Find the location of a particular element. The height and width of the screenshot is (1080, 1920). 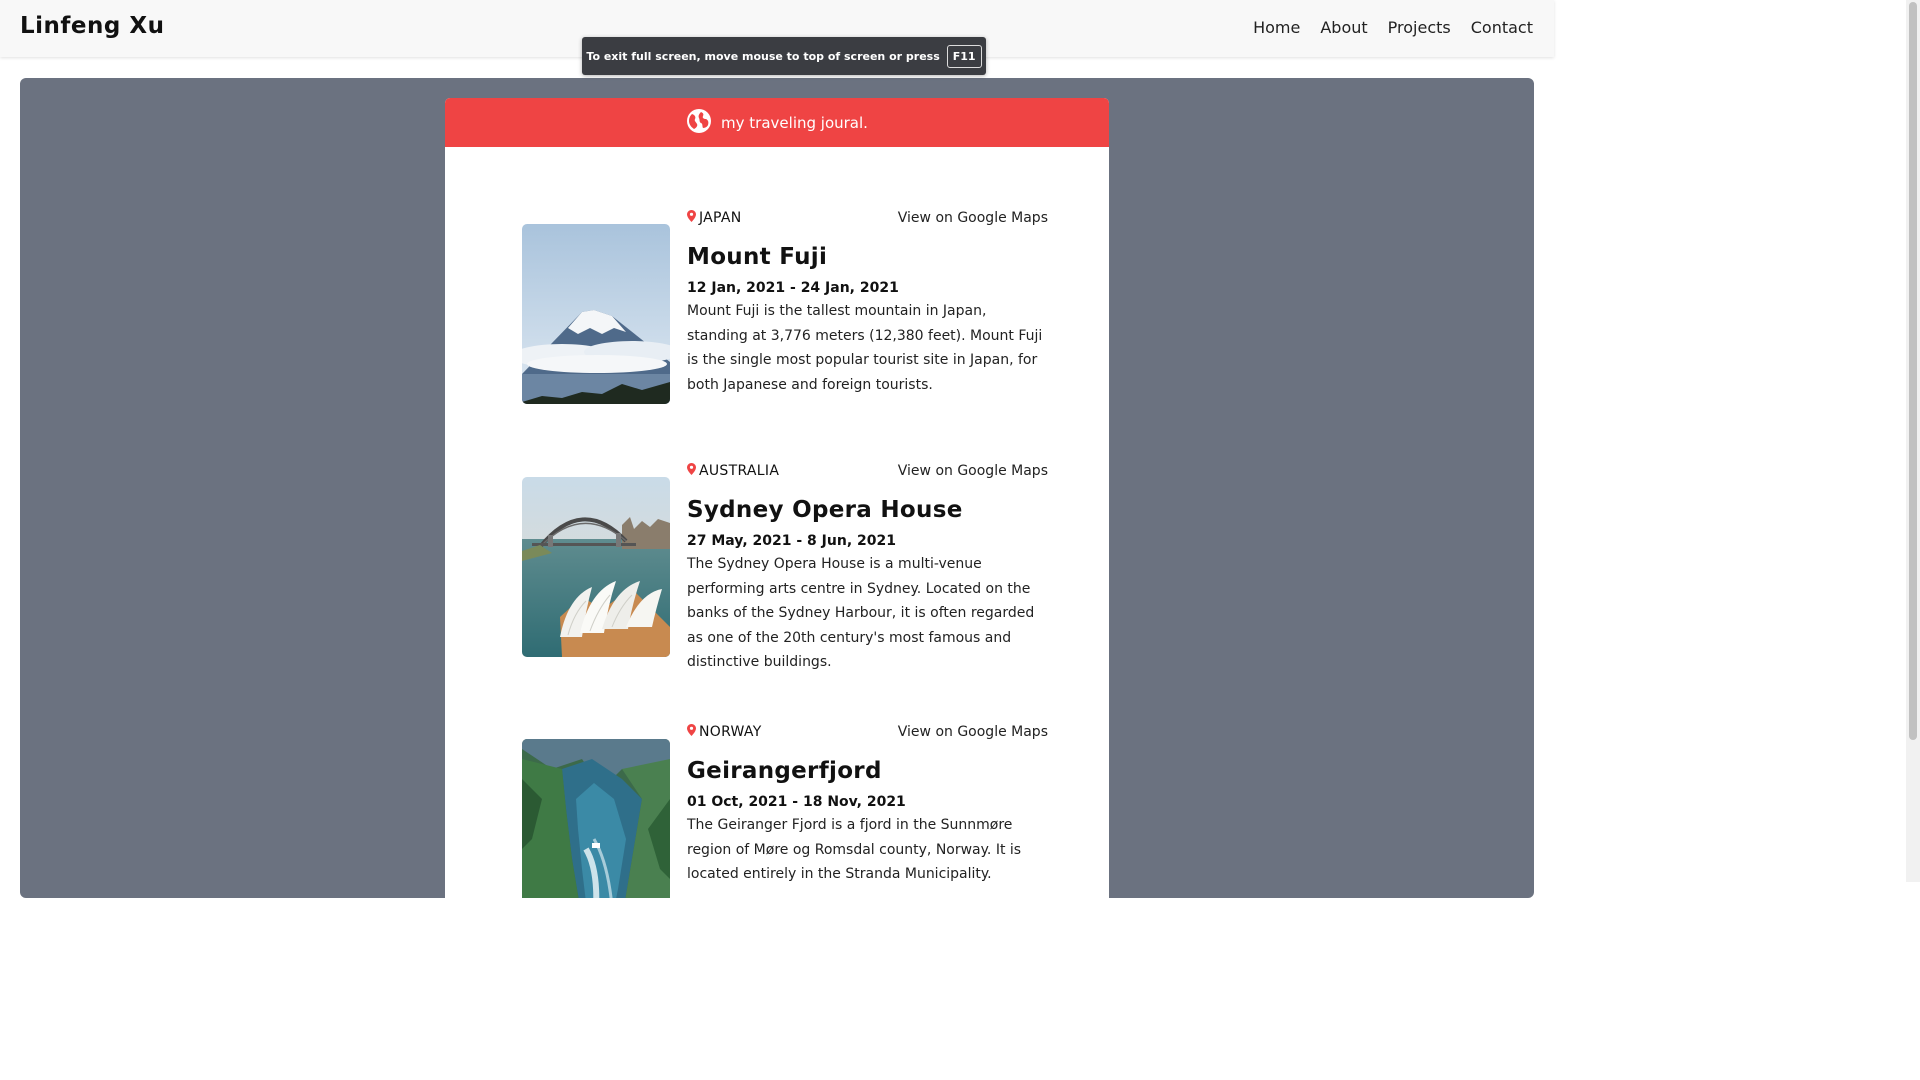

entry-location: NORWAY is located at coordinates (724, 732).